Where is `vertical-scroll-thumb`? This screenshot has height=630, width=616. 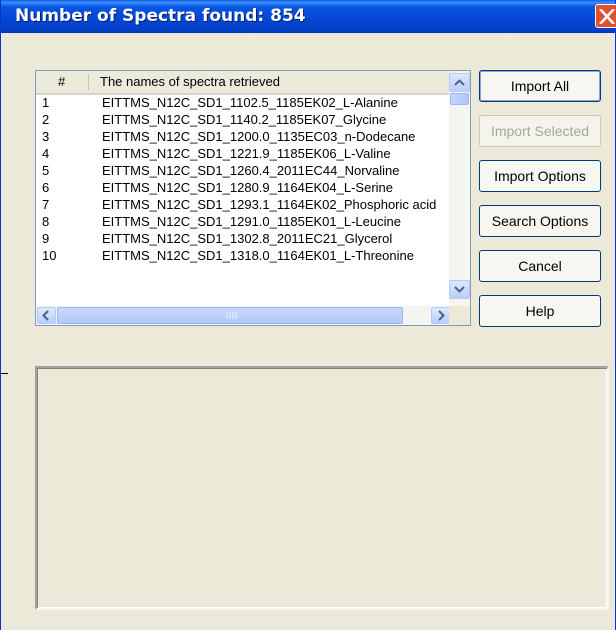
vertical-scroll-thumb is located at coordinates (459, 99).